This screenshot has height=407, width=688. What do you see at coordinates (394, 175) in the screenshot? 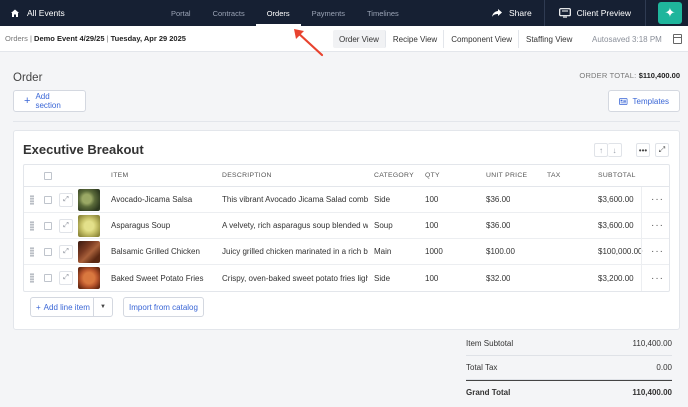
I see `column-category: CATEGORY` at bounding box center [394, 175].